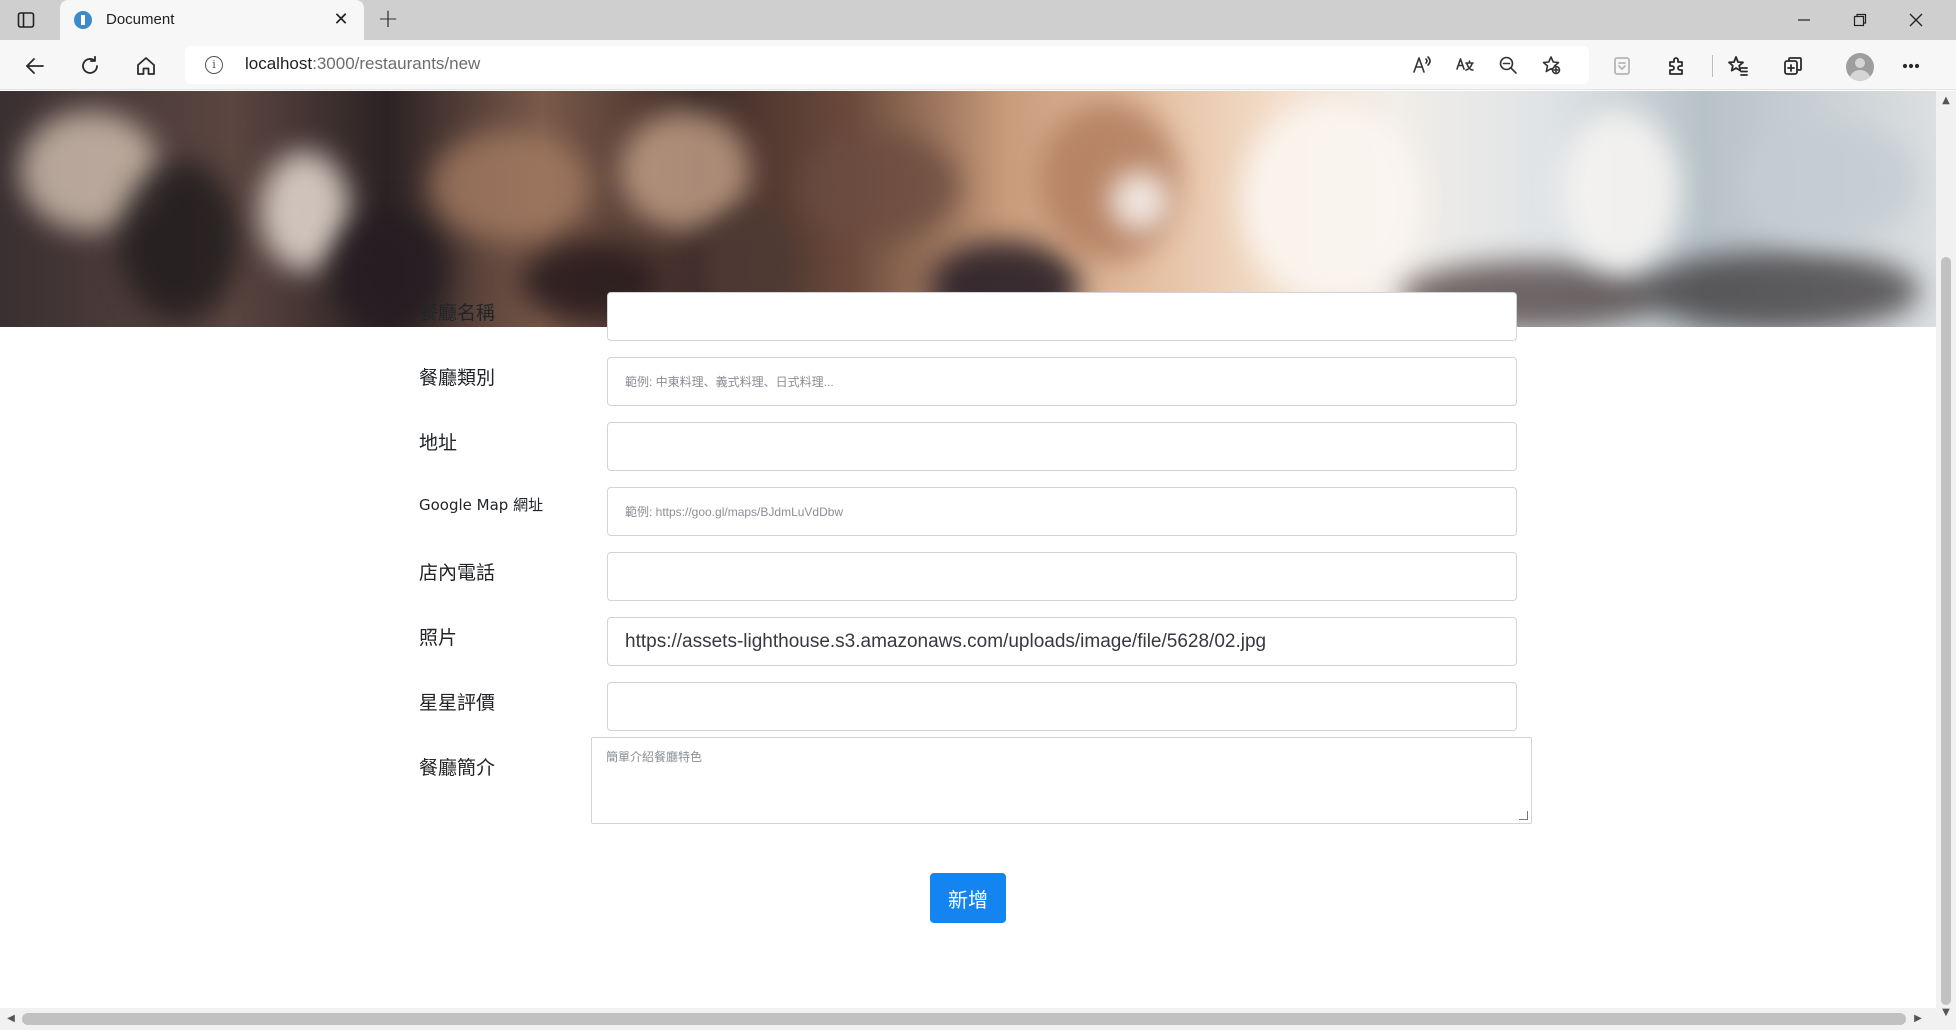  I want to click on description-label: 餐廳簡介, so click(457, 768).